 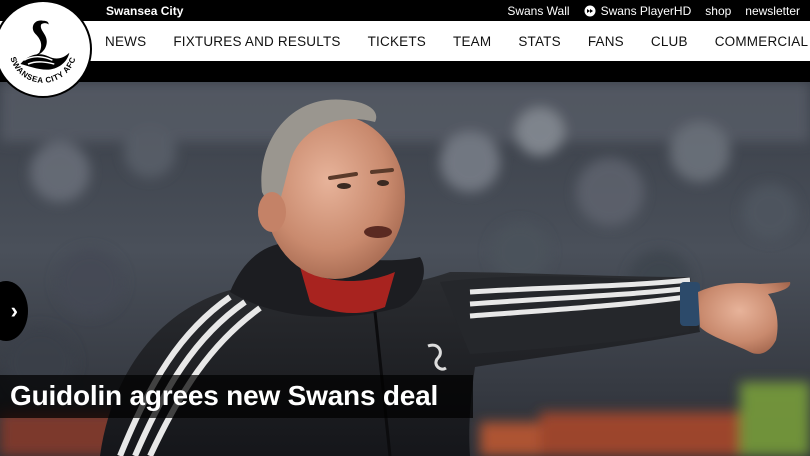 What do you see at coordinates (539, 41) in the screenshot?
I see `nav-item-stats: STATS` at bounding box center [539, 41].